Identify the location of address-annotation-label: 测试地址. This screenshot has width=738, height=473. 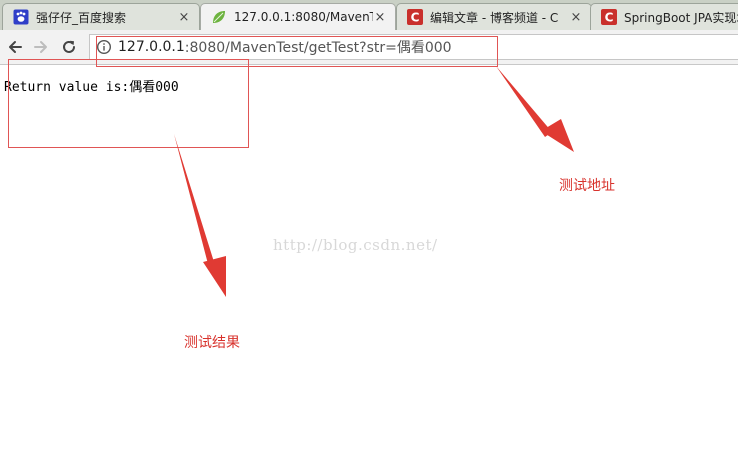
(587, 186).